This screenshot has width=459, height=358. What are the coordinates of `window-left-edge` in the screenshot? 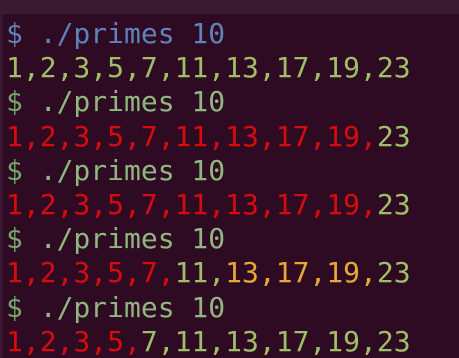 It's located at (1, 186).